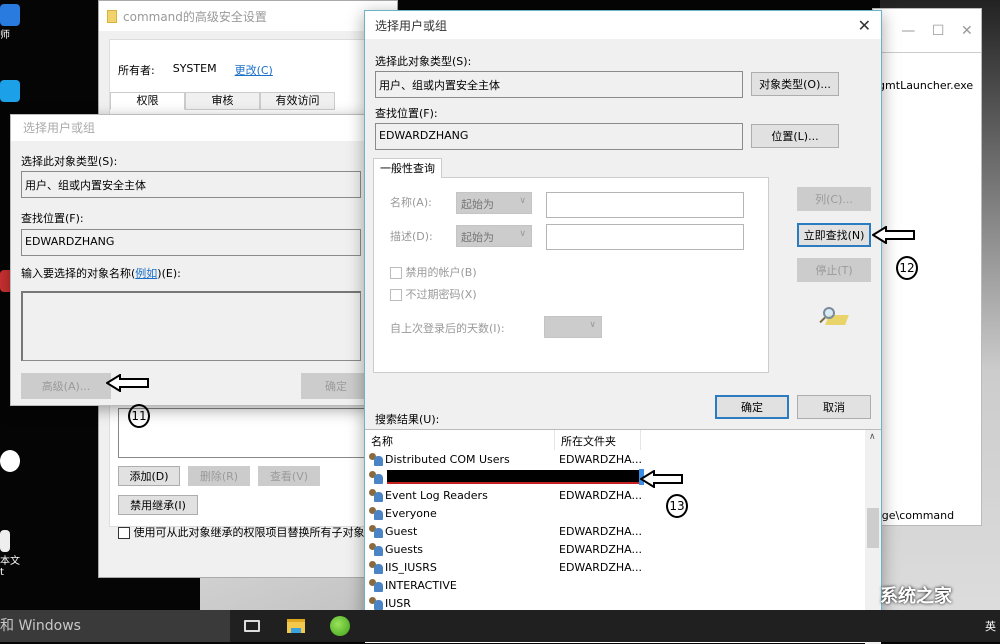 Image resolution: width=1000 pixels, height=644 pixels. I want to click on days-since-logon-label: 自上次登录后的天数(I):, so click(447, 328).